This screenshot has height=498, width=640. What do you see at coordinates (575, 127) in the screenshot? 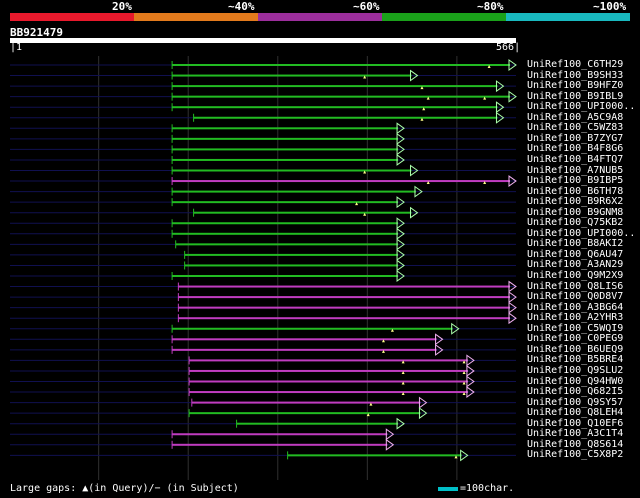
I see `hit-label: UniRef100_C5WZ83` at bounding box center [575, 127].